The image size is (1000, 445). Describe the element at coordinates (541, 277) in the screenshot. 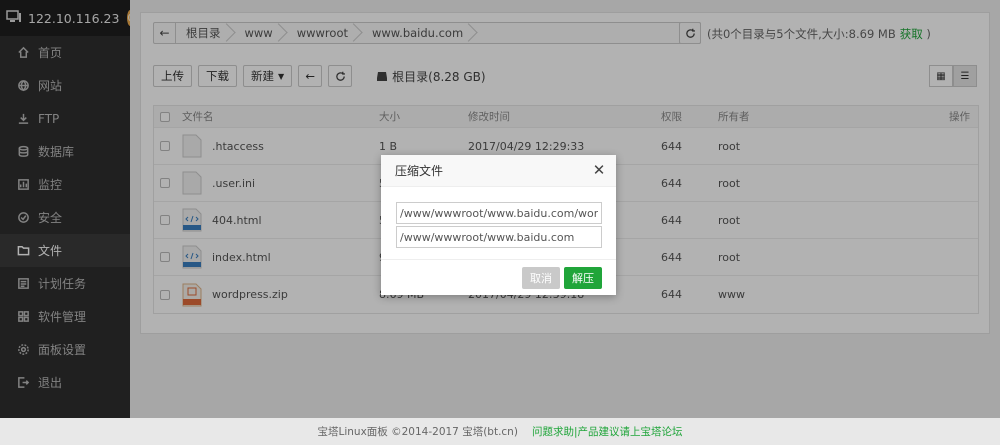

I see `cancel-button: 取消` at that location.